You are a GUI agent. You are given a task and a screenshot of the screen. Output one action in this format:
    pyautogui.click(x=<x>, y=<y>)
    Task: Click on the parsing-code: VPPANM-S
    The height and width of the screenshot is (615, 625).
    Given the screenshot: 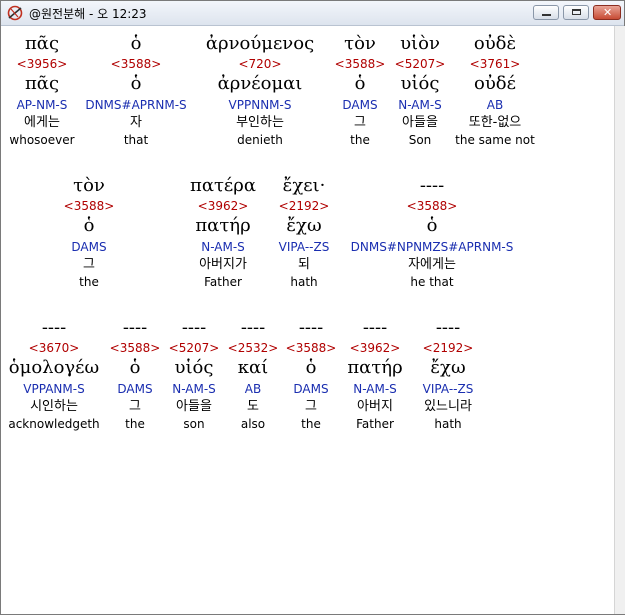 What is the action you would take?
    pyautogui.click(x=54, y=389)
    